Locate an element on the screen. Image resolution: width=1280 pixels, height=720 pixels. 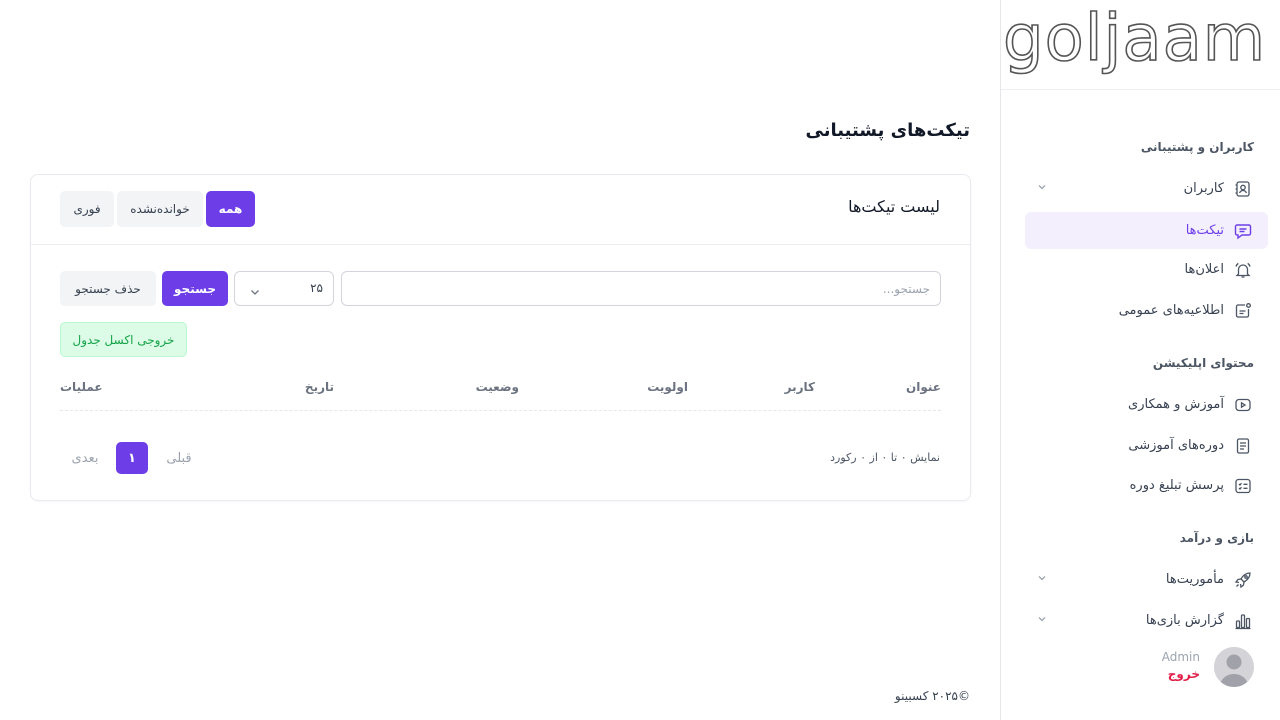
user-block: Admin خروج is located at coordinates (1150, 668).